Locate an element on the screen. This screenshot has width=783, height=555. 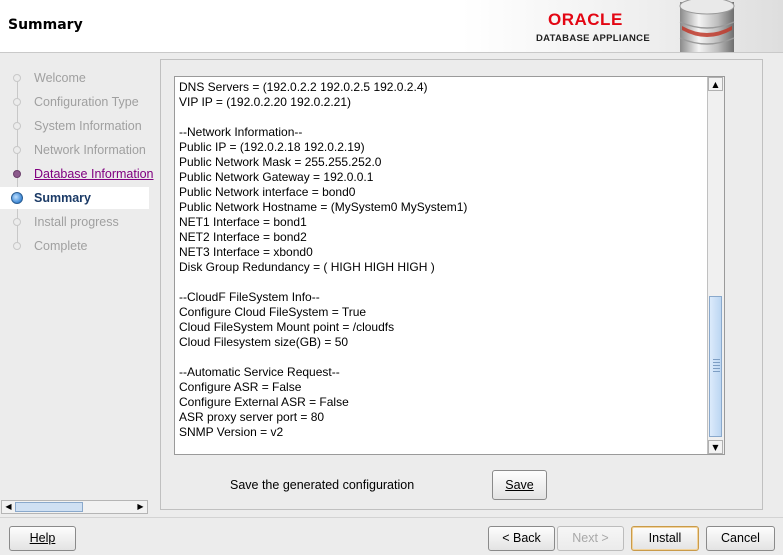
oracle-brand-banner: ORACLE DATABASE APPLIANCE is located at coordinates (622, 26).